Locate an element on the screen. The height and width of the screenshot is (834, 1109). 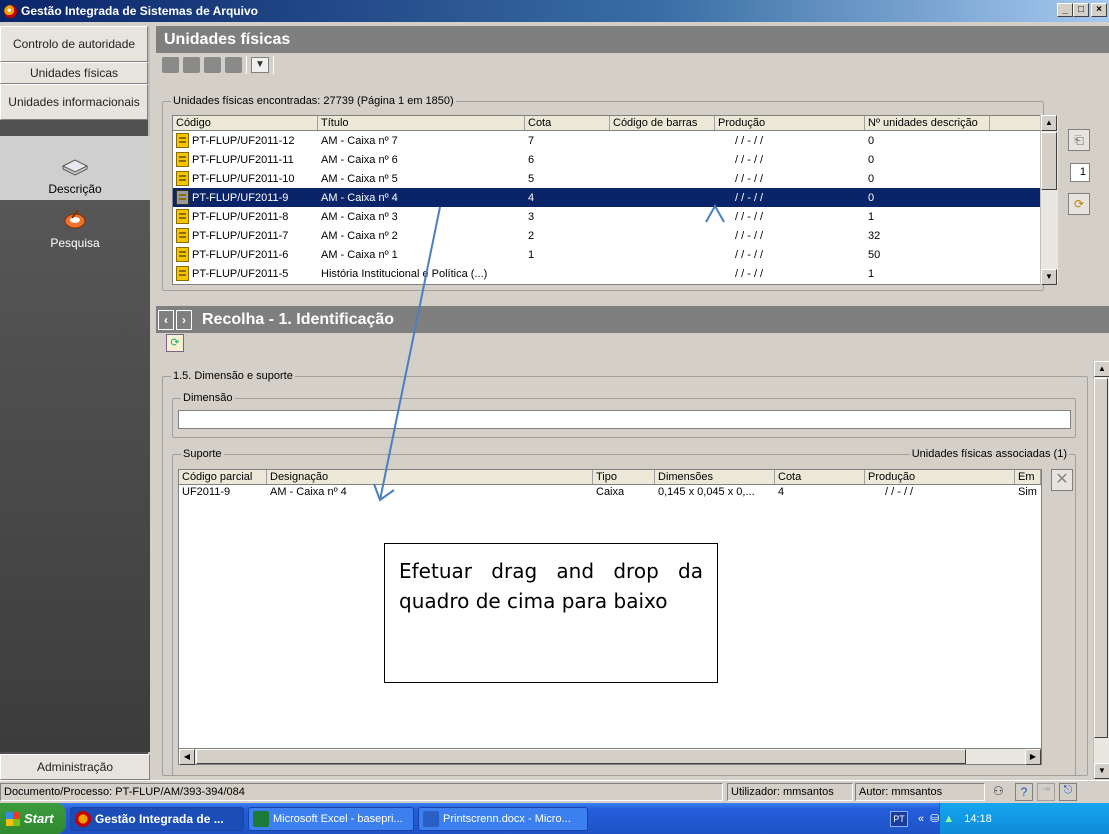
dimensao-label: Dimensão is located at coordinates (208, 398).